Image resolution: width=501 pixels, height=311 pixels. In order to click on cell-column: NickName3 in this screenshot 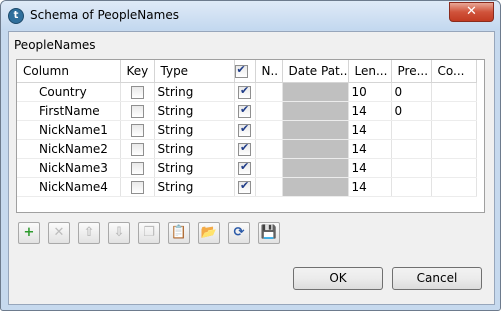, I will do `click(69, 168)`.